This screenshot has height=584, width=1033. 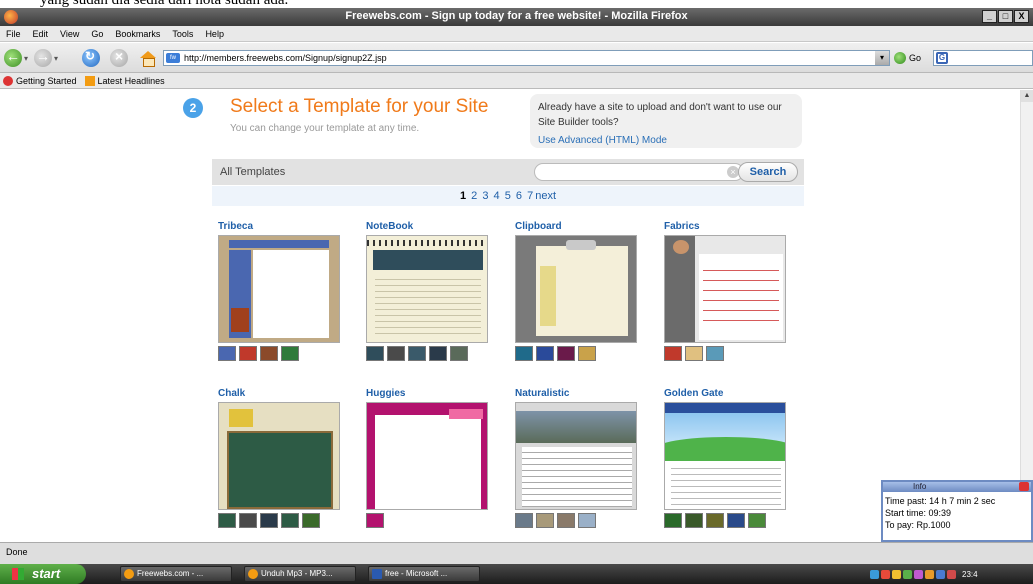 I want to click on tray-media-icon, so click(x=918, y=574).